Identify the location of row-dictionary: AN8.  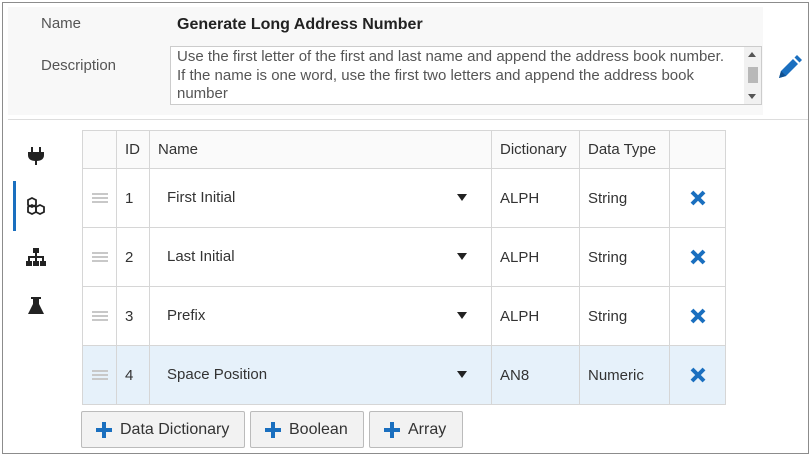
(535, 375).